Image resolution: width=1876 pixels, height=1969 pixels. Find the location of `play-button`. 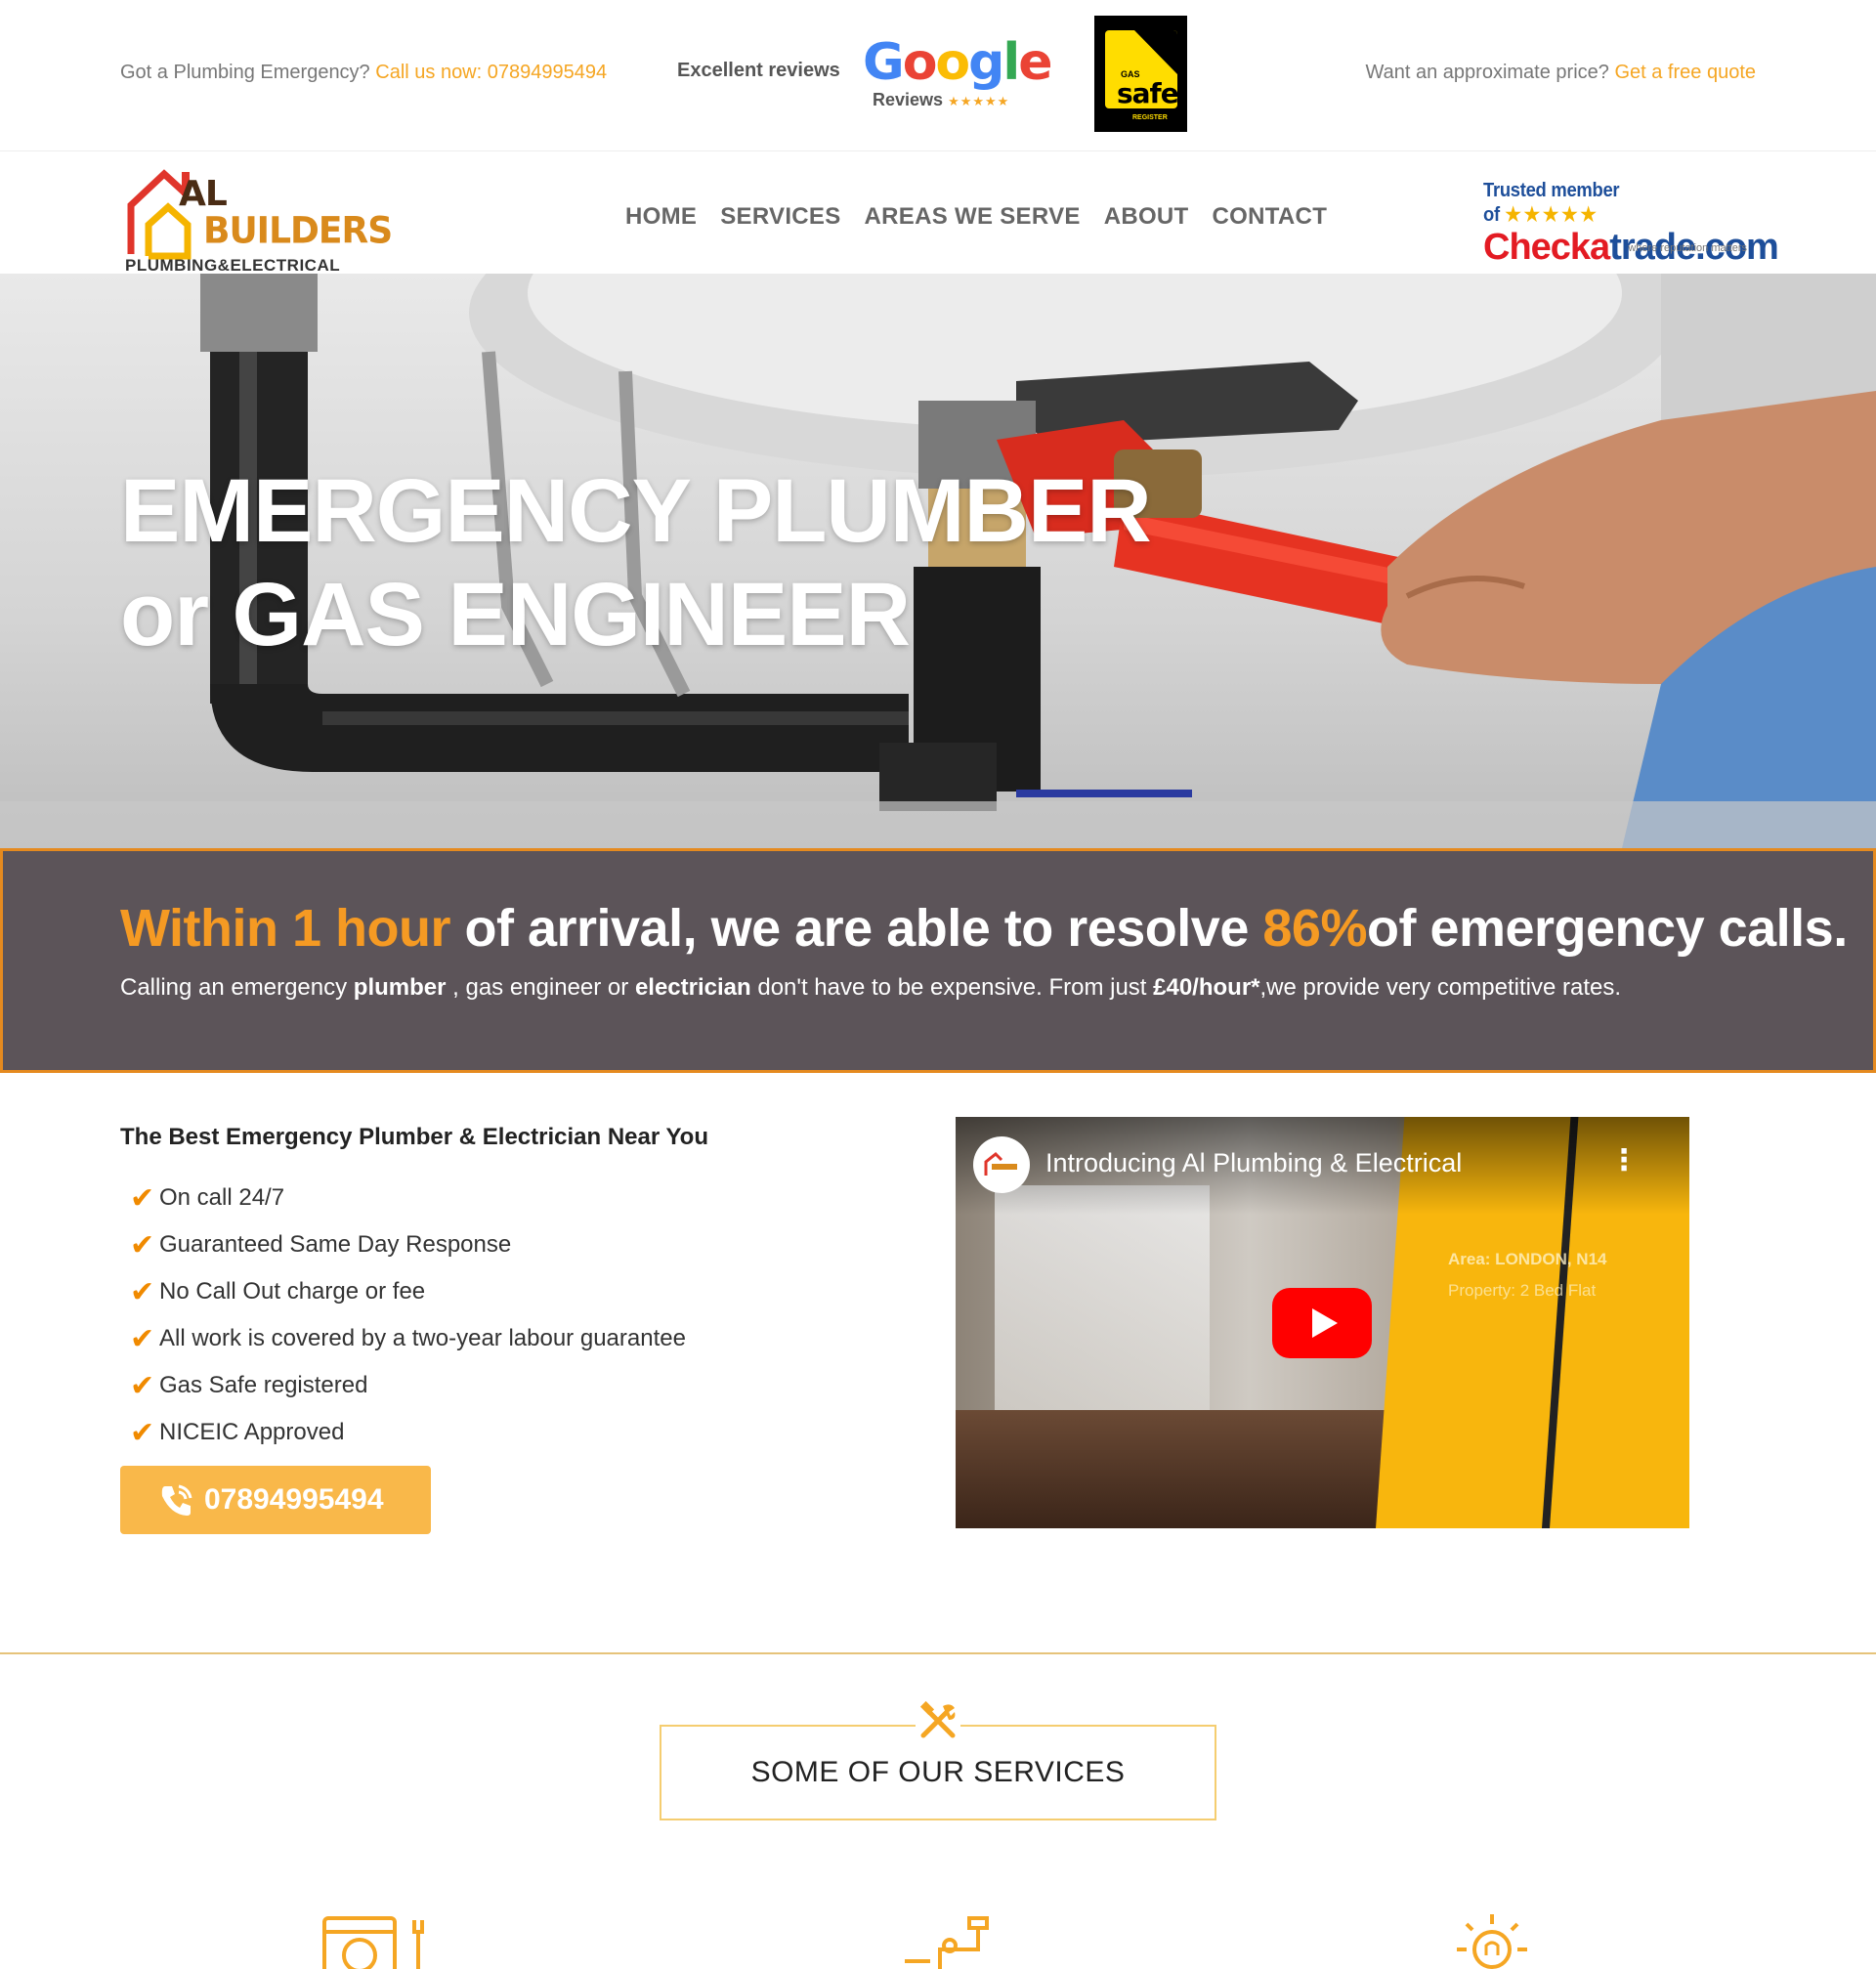

play-button is located at coordinates (1322, 1323).